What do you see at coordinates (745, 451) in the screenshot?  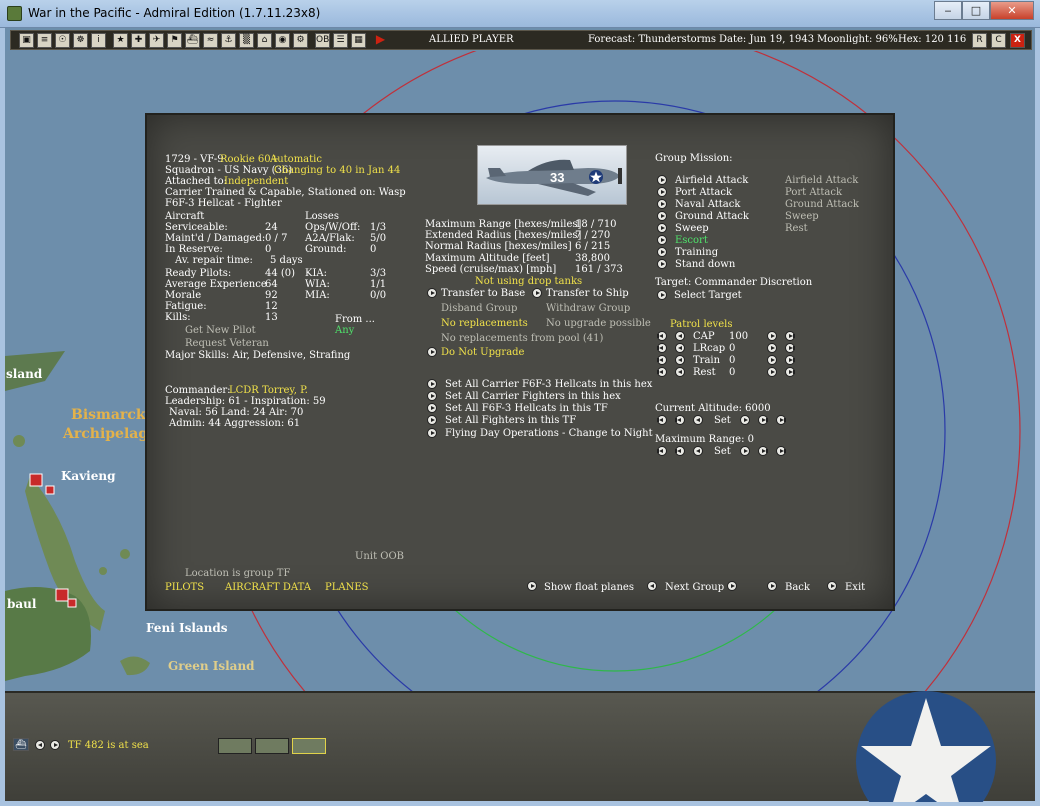 I see `range-increase-icon` at bounding box center [745, 451].